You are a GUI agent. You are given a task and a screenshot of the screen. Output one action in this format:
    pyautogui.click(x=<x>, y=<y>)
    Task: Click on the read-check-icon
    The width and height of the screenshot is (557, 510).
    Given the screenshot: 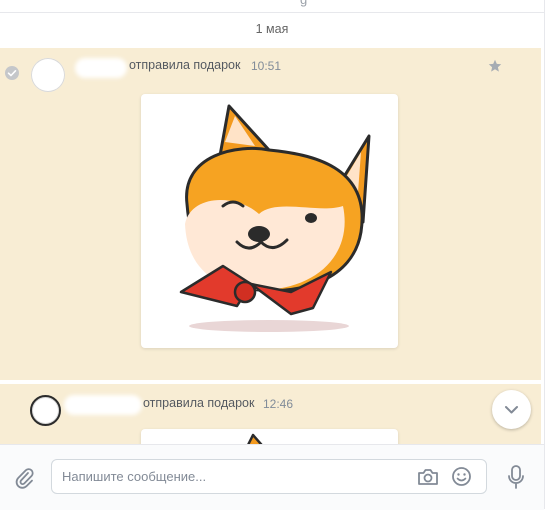 What is the action you would take?
    pyautogui.click(x=12, y=73)
    